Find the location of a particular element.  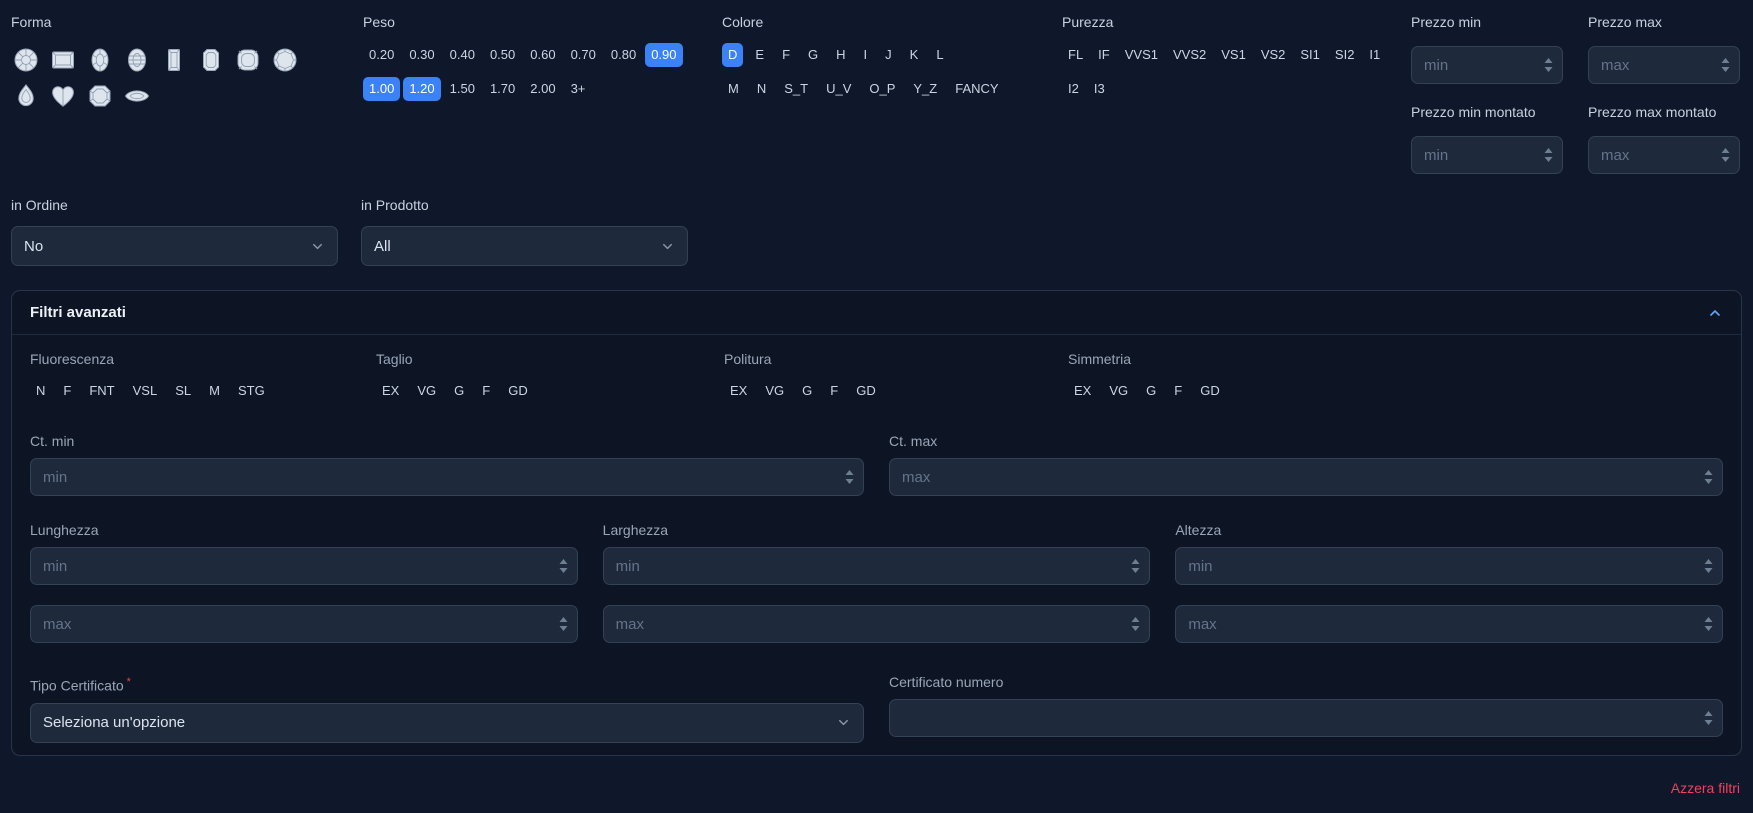

tipo-certificato-select: Seleziona un'opzione is located at coordinates (447, 722).